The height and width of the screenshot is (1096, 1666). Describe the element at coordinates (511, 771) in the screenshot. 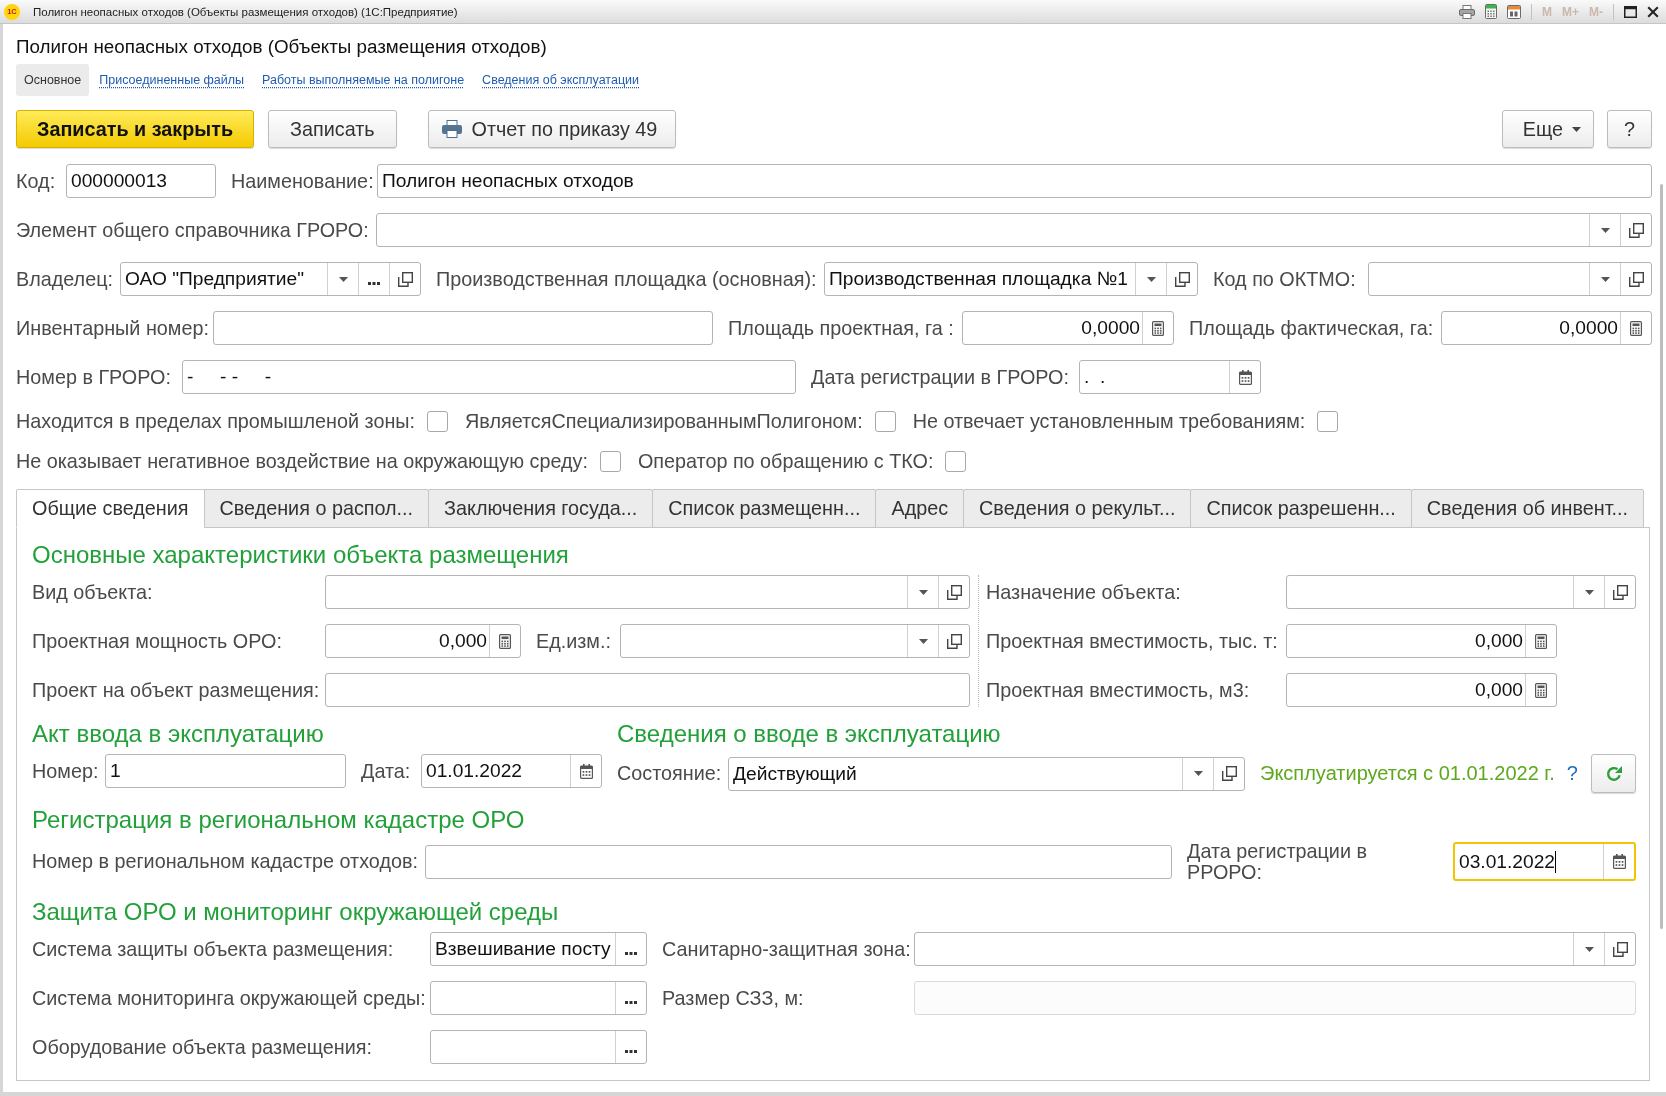

I see `date-field: 01.01.2022` at that location.